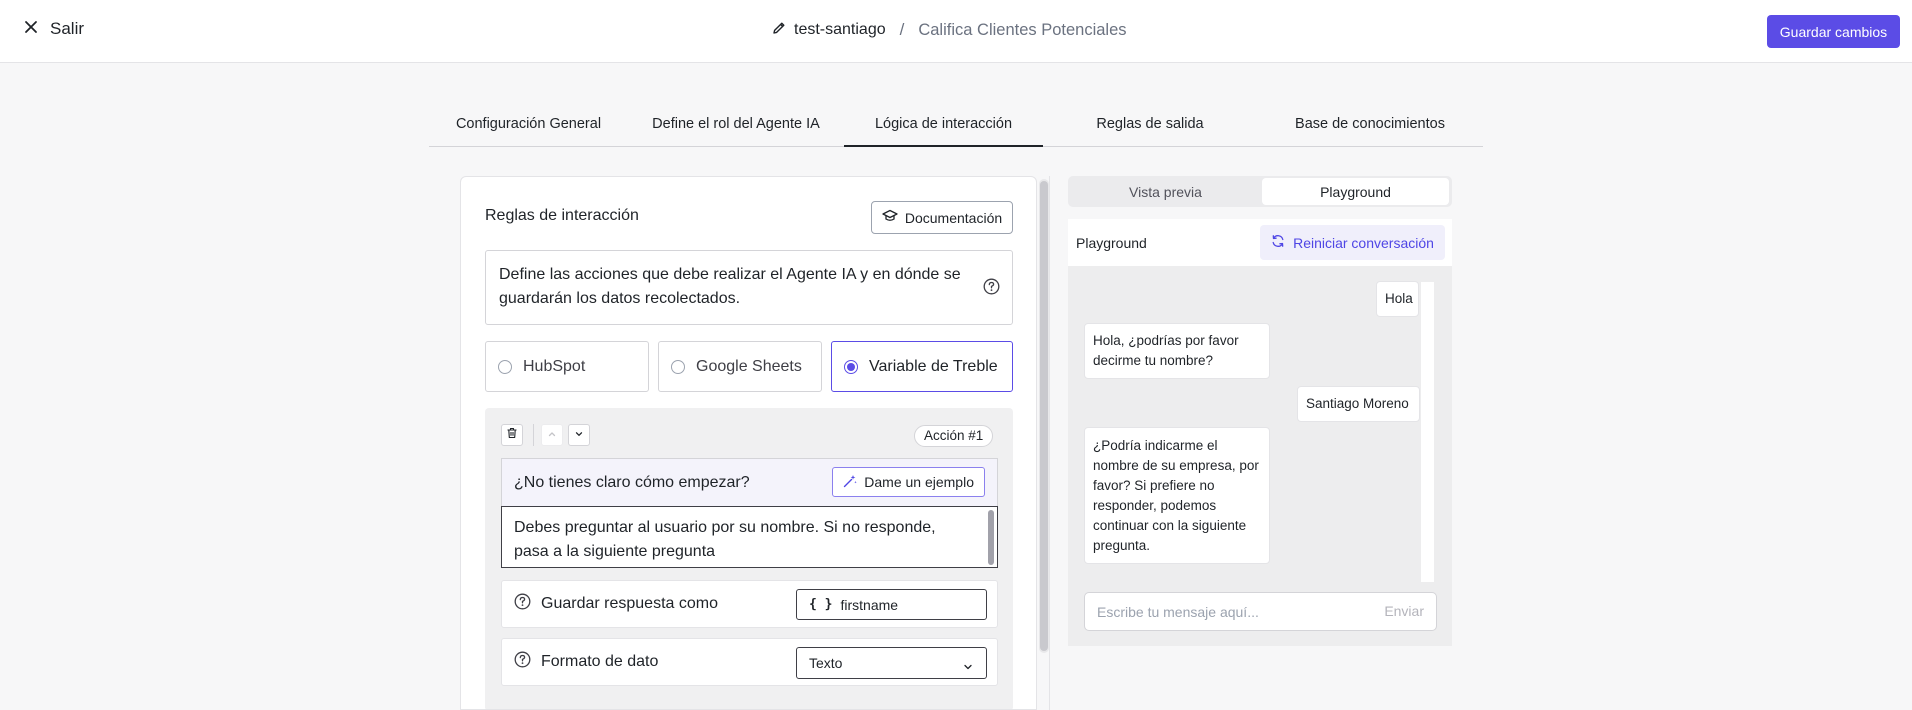  What do you see at coordinates (919, 482) in the screenshot?
I see `give-example-label: Dame un ejemplo` at bounding box center [919, 482].